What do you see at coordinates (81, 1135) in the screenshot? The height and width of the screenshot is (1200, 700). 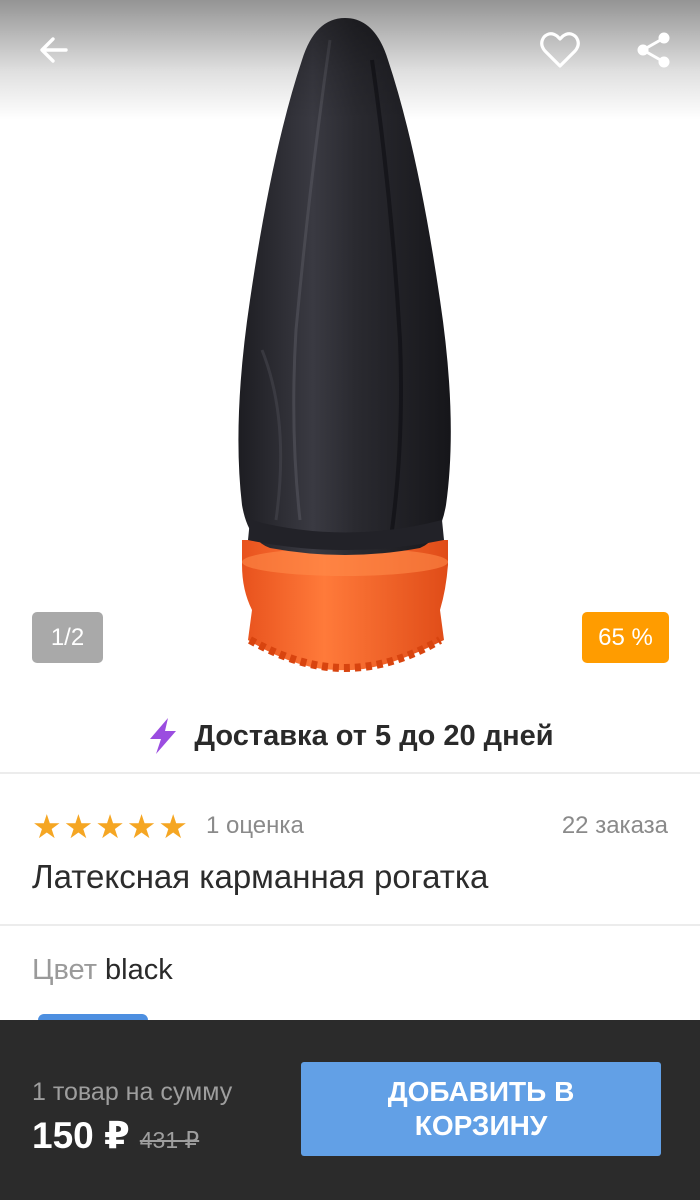 I see `current-price: 150 ₽` at bounding box center [81, 1135].